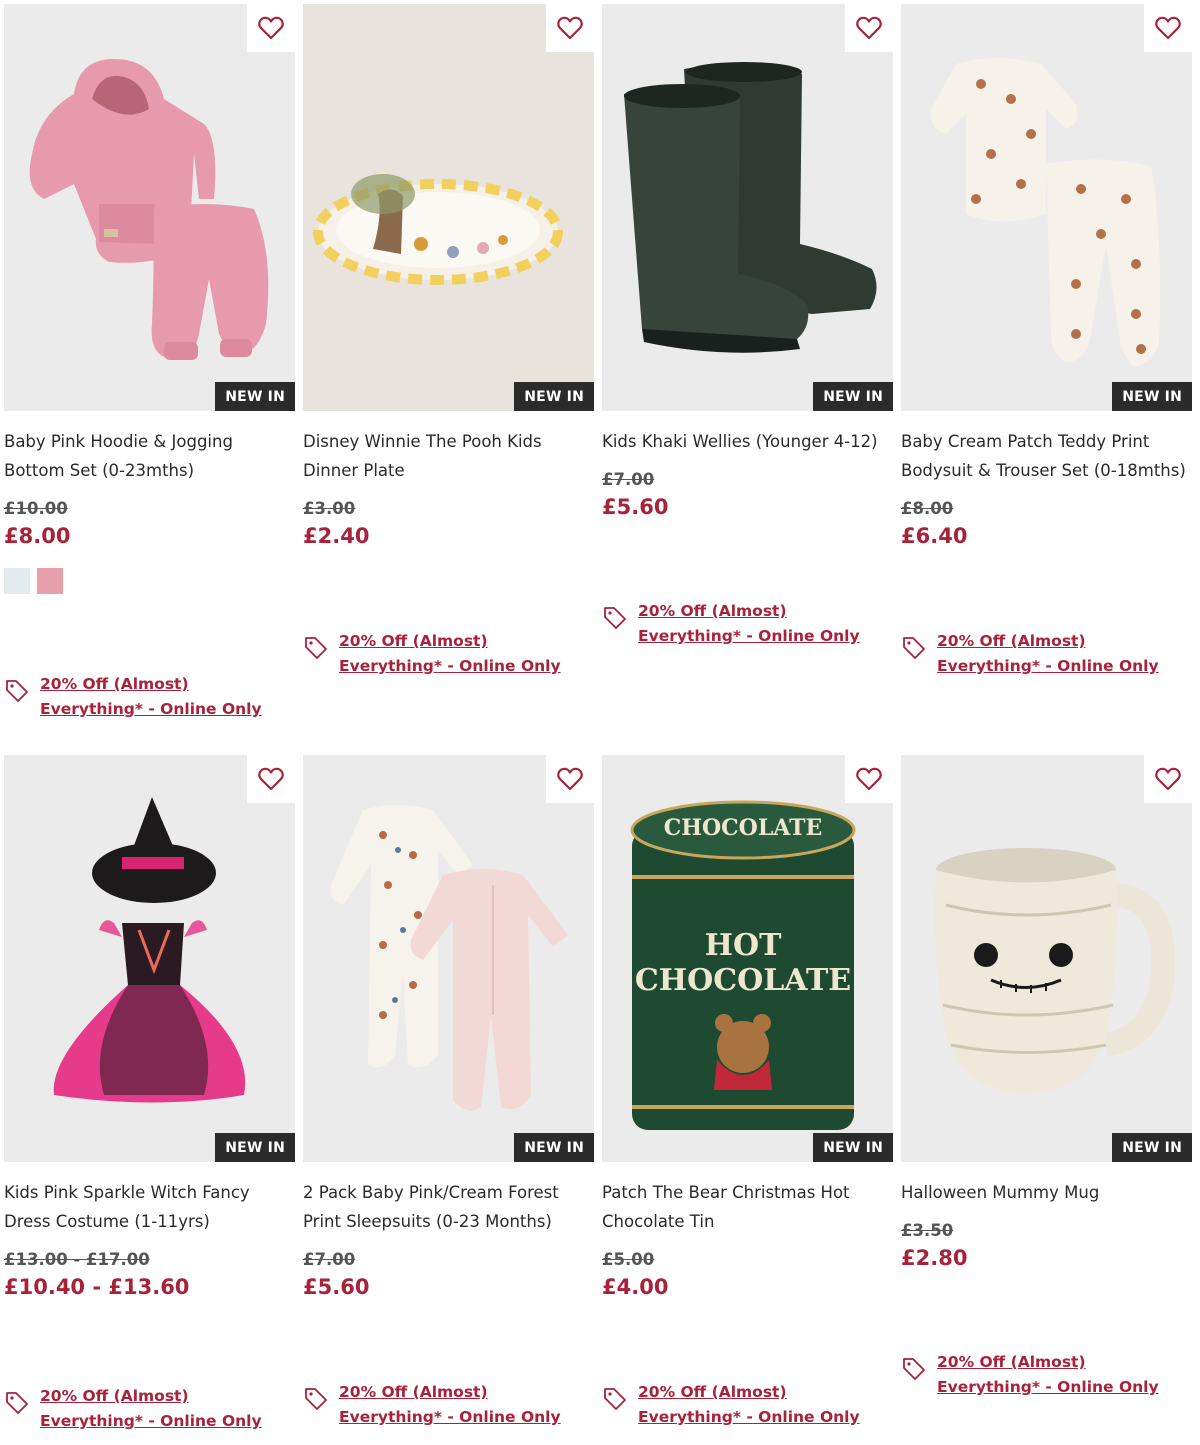 The height and width of the screenshot is (1445, 1200). Describe the element at coordinates (37, 536) in the screenshot. I see `current-price: £8.00` at that location.